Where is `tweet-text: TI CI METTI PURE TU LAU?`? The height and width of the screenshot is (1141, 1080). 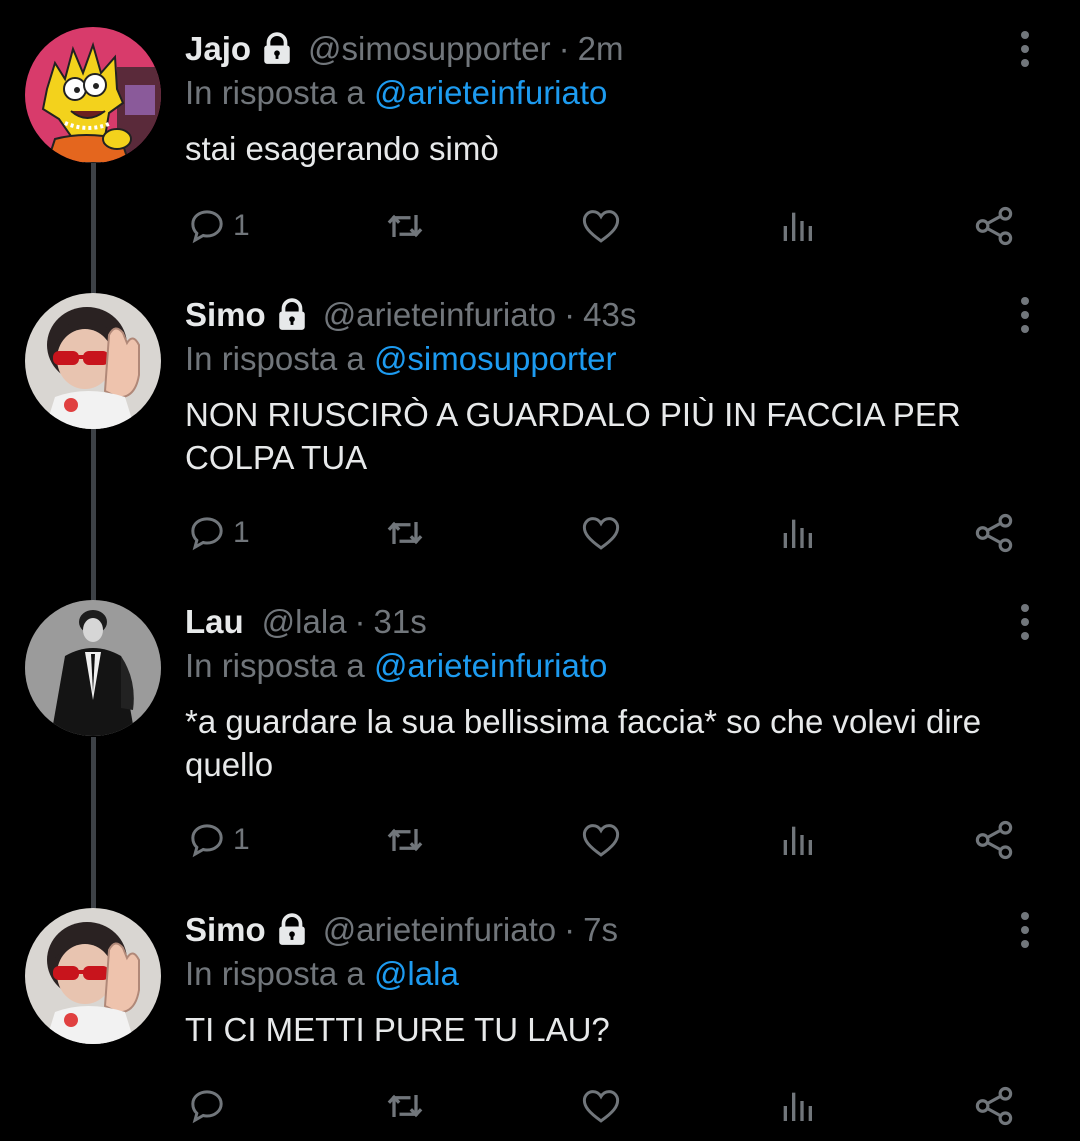 tweet-text: TI CI METTI PURE TU LAU? is located at coordinates (397, 1029).